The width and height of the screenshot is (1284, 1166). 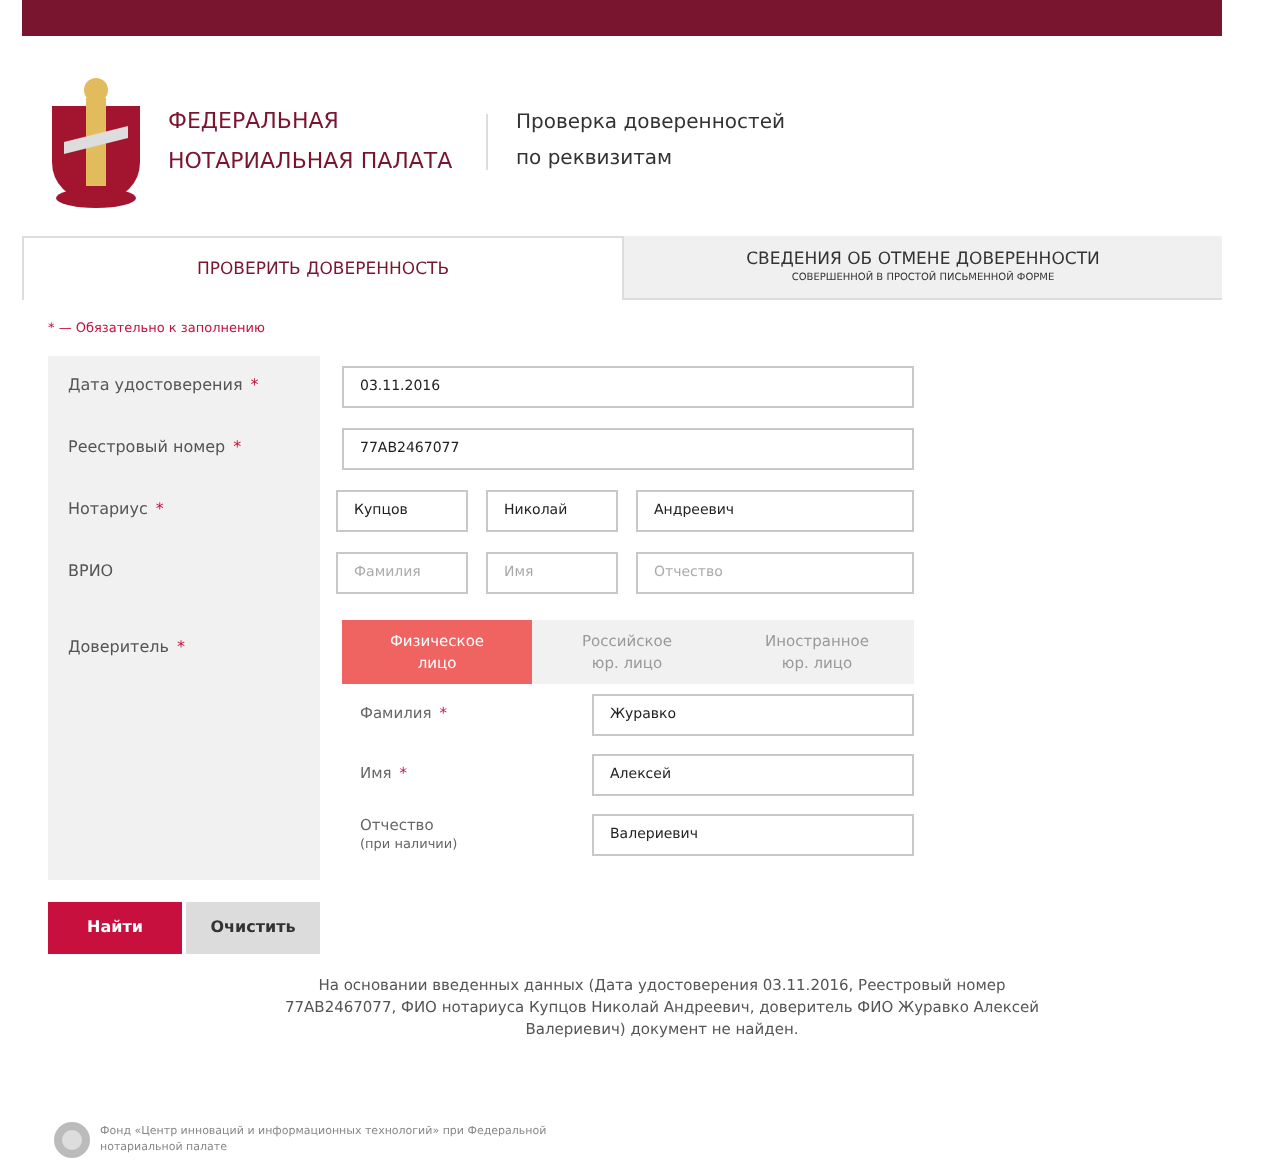 I want to click on page-subtitle: по реквизитам, so click(x=595, y=160).